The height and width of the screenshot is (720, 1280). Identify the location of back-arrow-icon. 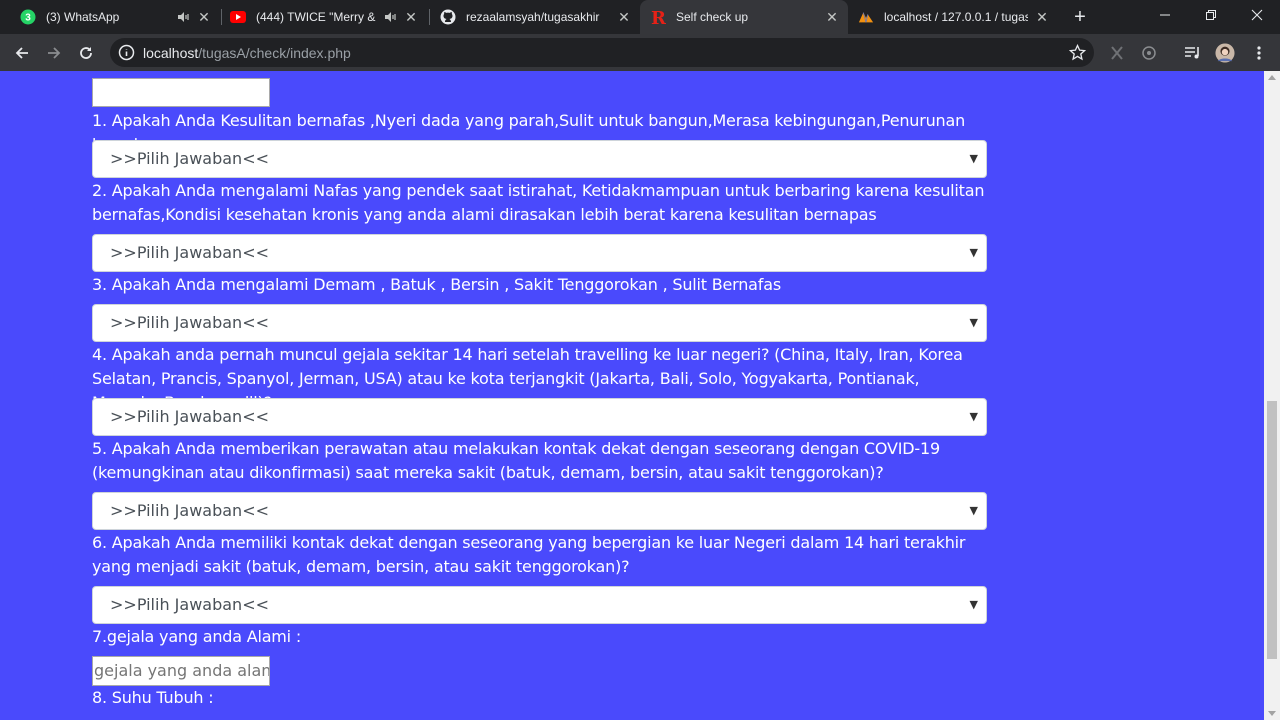
(21, 53).